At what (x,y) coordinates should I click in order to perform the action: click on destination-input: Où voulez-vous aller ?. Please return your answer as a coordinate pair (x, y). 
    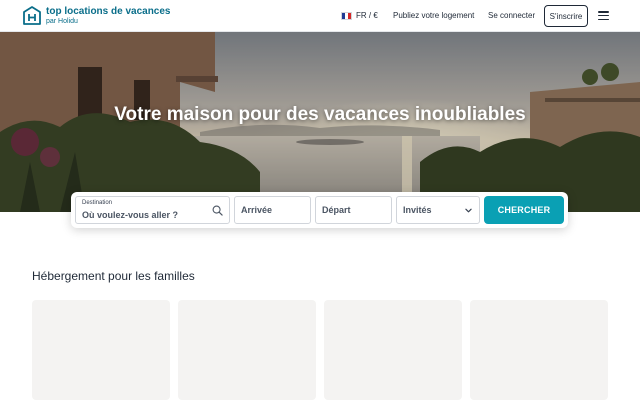
    Looking at the image, I should click on (130, 215).